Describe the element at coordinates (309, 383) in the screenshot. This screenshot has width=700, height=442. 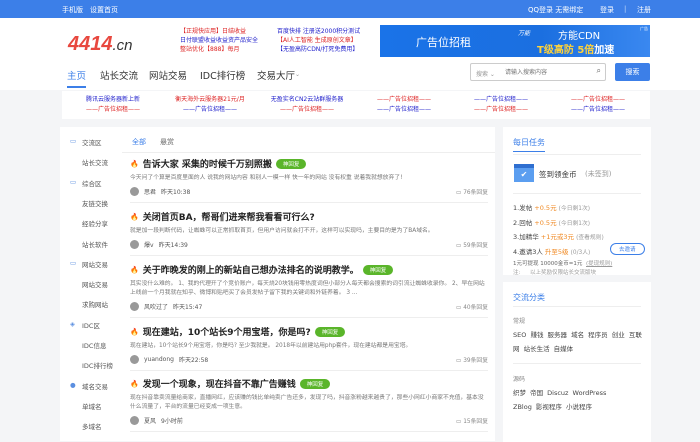
I see `post-title: 🔥 发现一个现象，现在抖音不靠广告赚钱 神回复` at that location.